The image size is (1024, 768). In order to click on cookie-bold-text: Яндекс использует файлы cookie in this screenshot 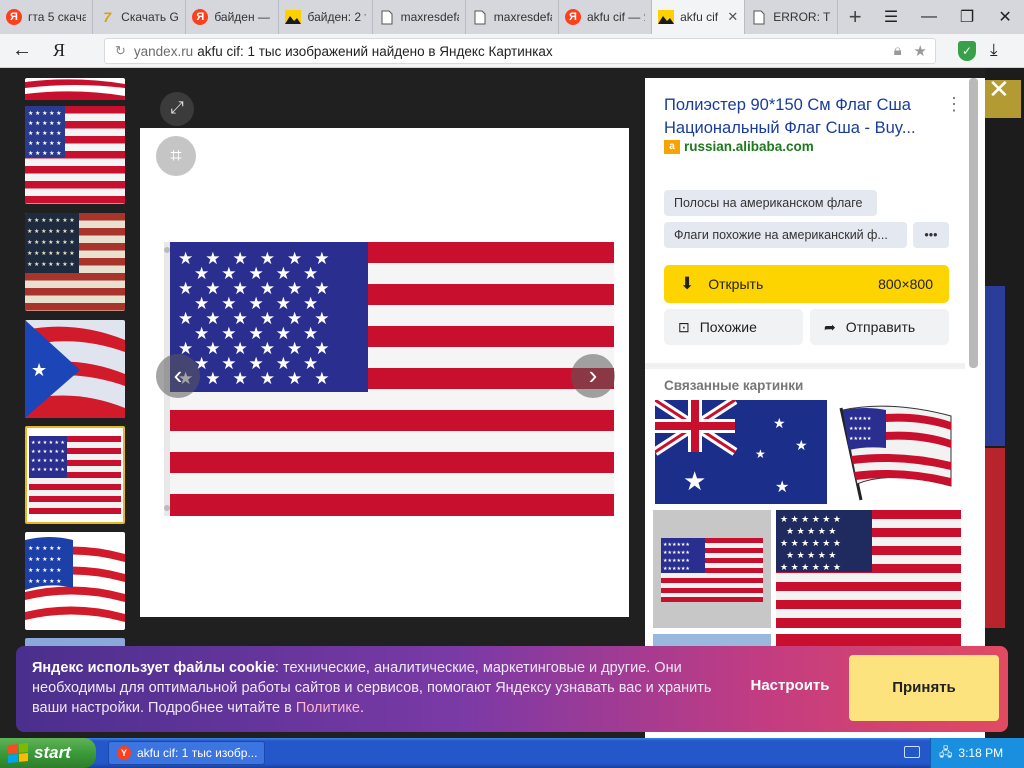, I will do `click(153, 668)`.